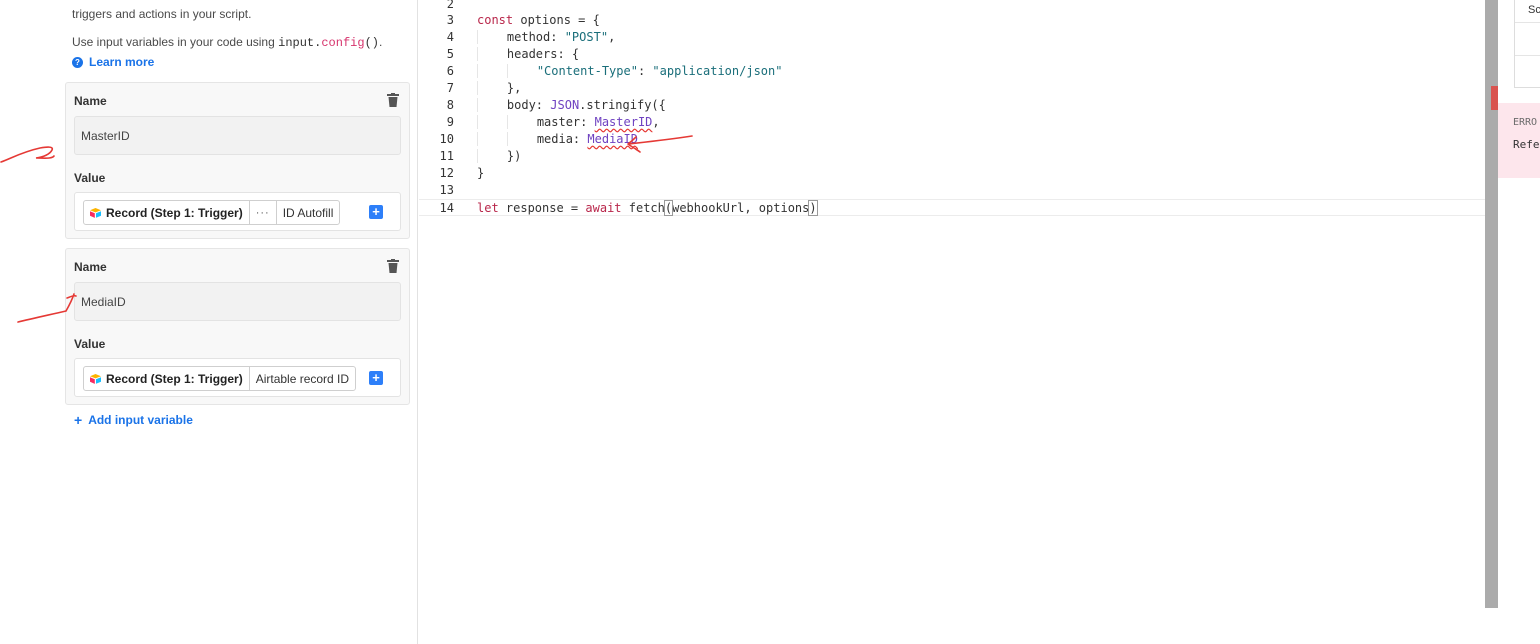 Image resolution: width=1540 pixels, height=644 pixels. I want to click on code-token: webhookUrl, options, so click(741, 208).